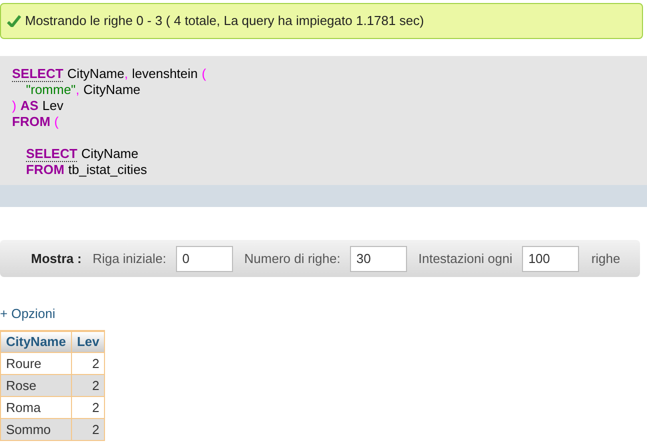 The width and height of the screenshot is (647, 443). I want to click on sql-ident: Lev, so click(53, 106).